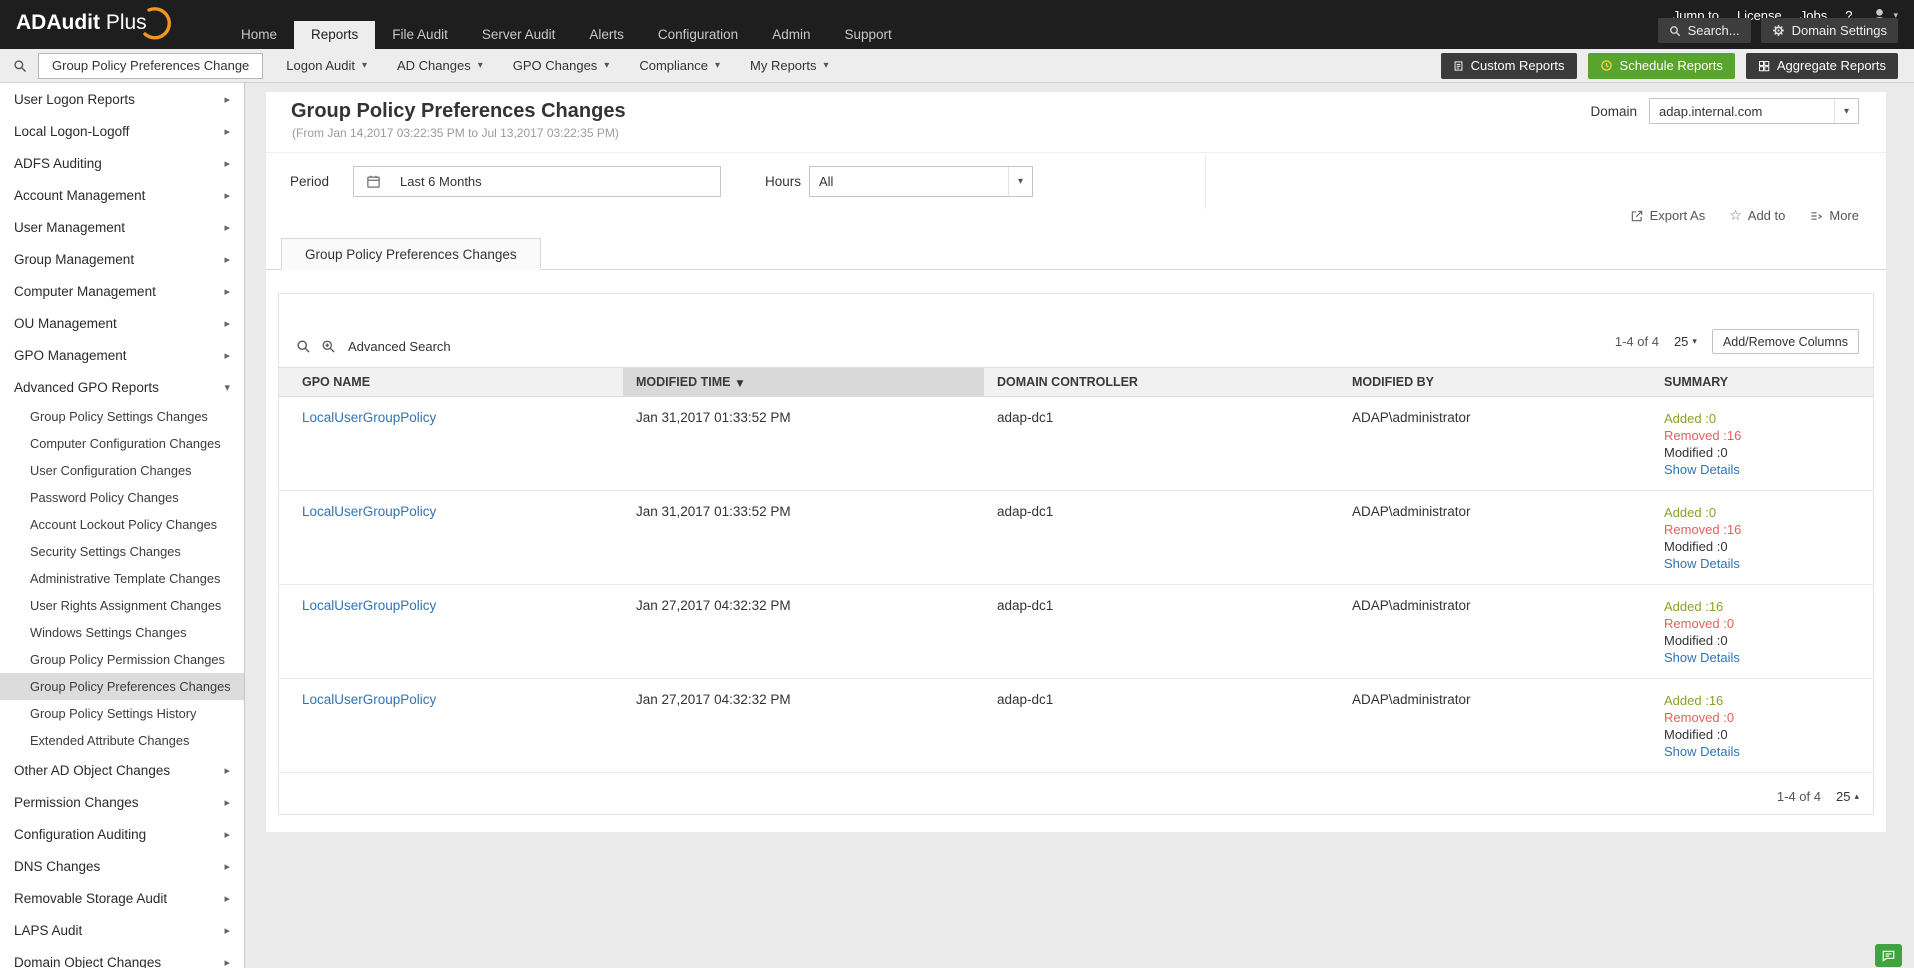 The image size is (1914, 968). Describe the element at coordinates (122, 443) in the screenshot. I see `sidebar-item-computer-configuration-changes: Computer Configuration Changes` at that location.